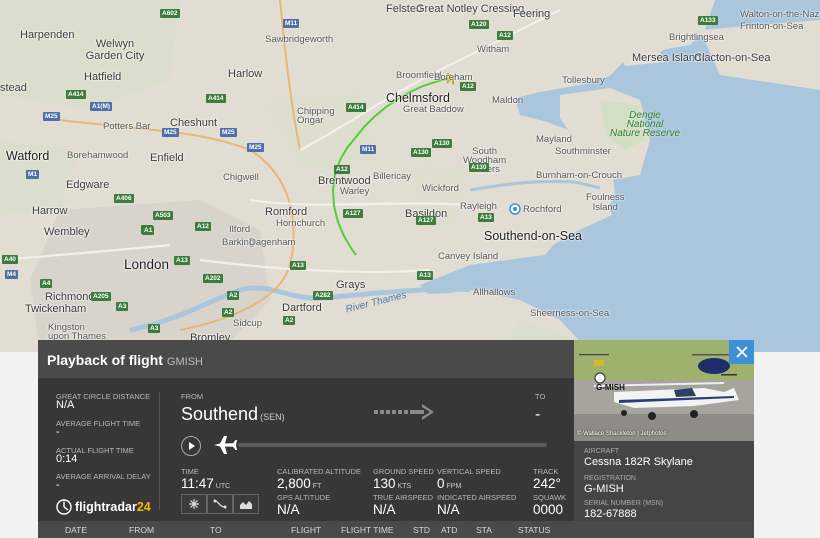 The image size is (820, 538). I want to click on map-label-brightlingsea: Brightlingsea, so click(696, 37).